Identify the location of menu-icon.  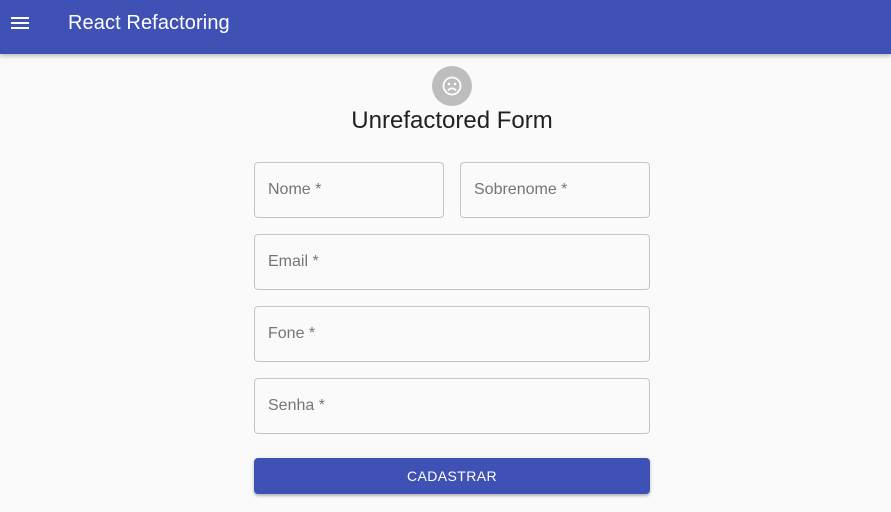
(20, 23).